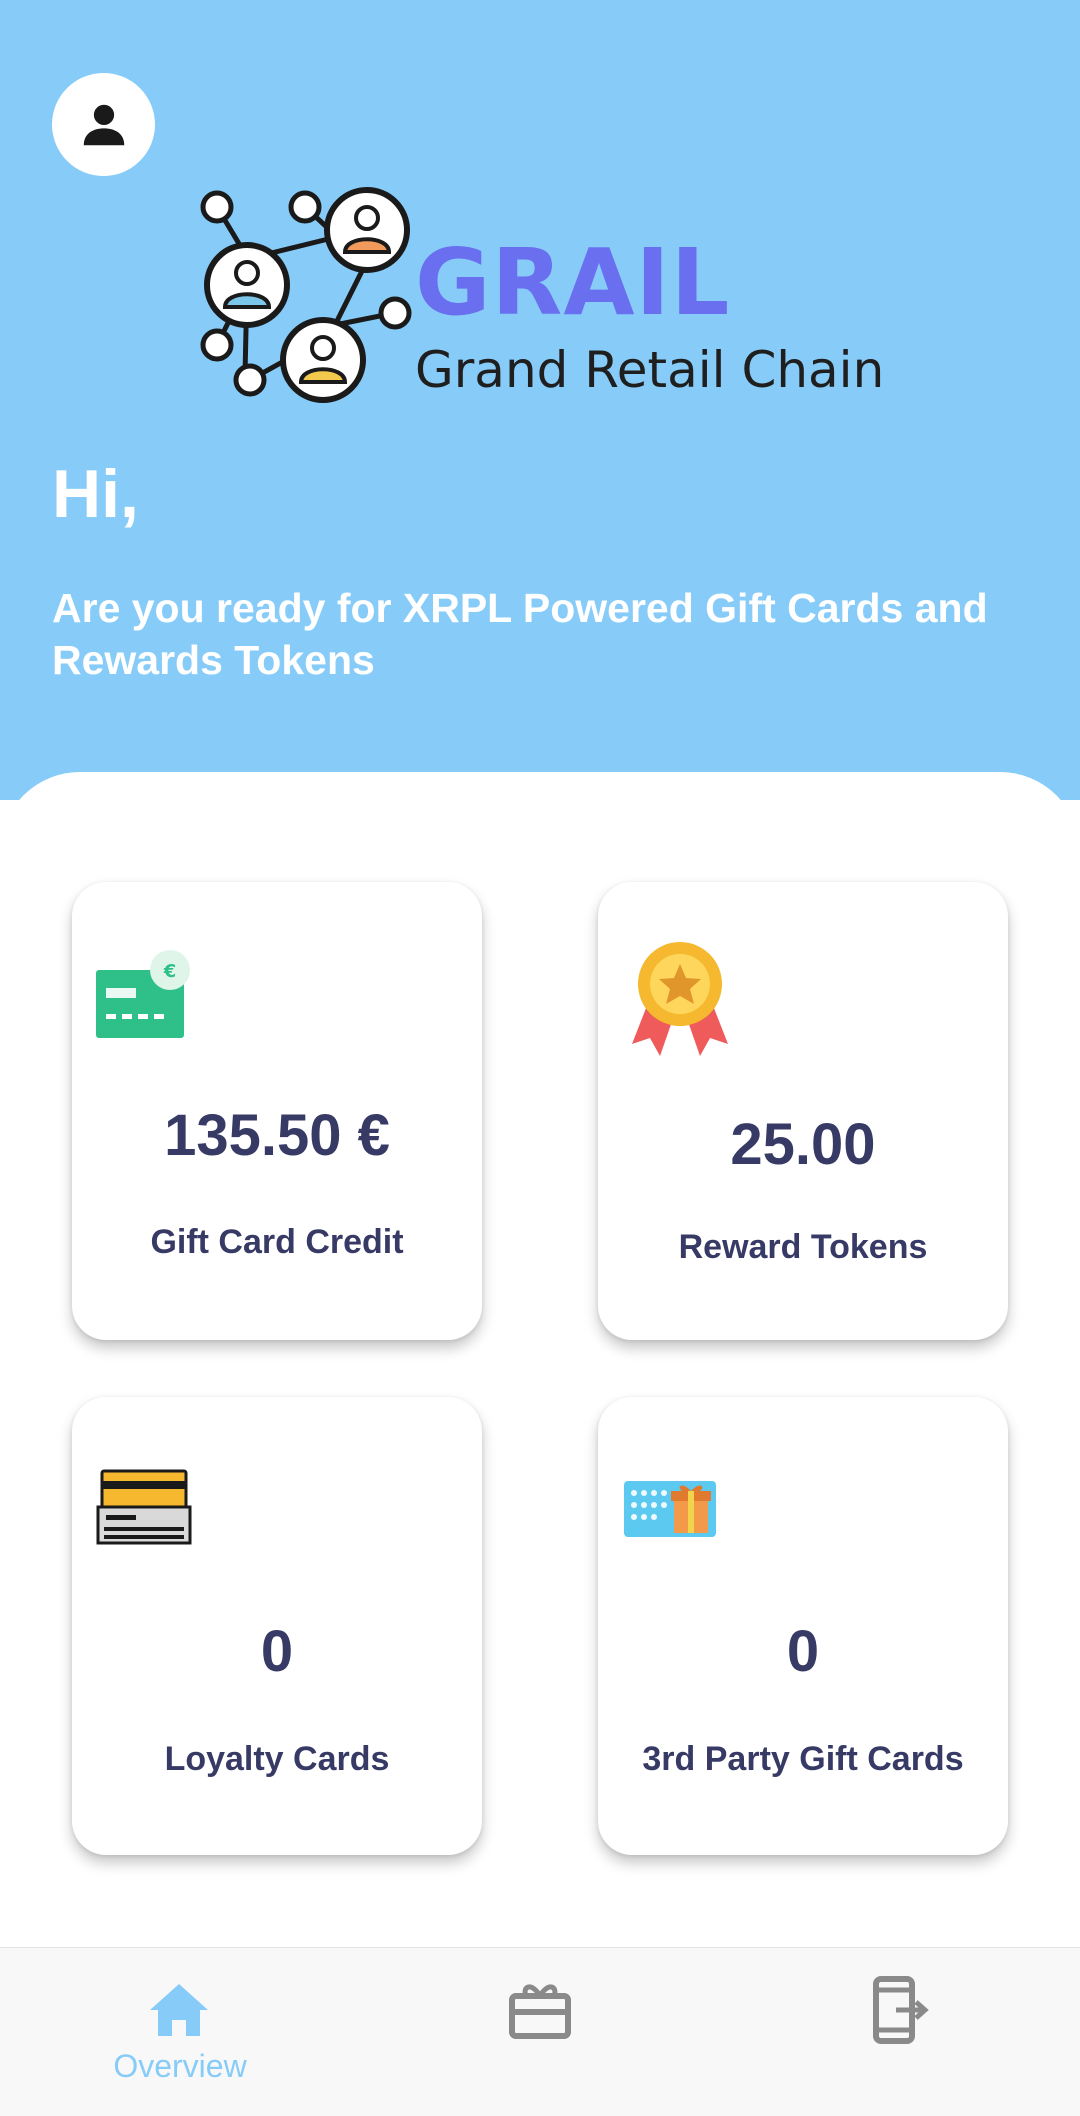 This screenshot has height=2116, width=1080. Describe the element at coordinates (803, 1759) in the screenshot. I see `third-party-gift-cards-label: 3rd Party Gift Cards` at that location.